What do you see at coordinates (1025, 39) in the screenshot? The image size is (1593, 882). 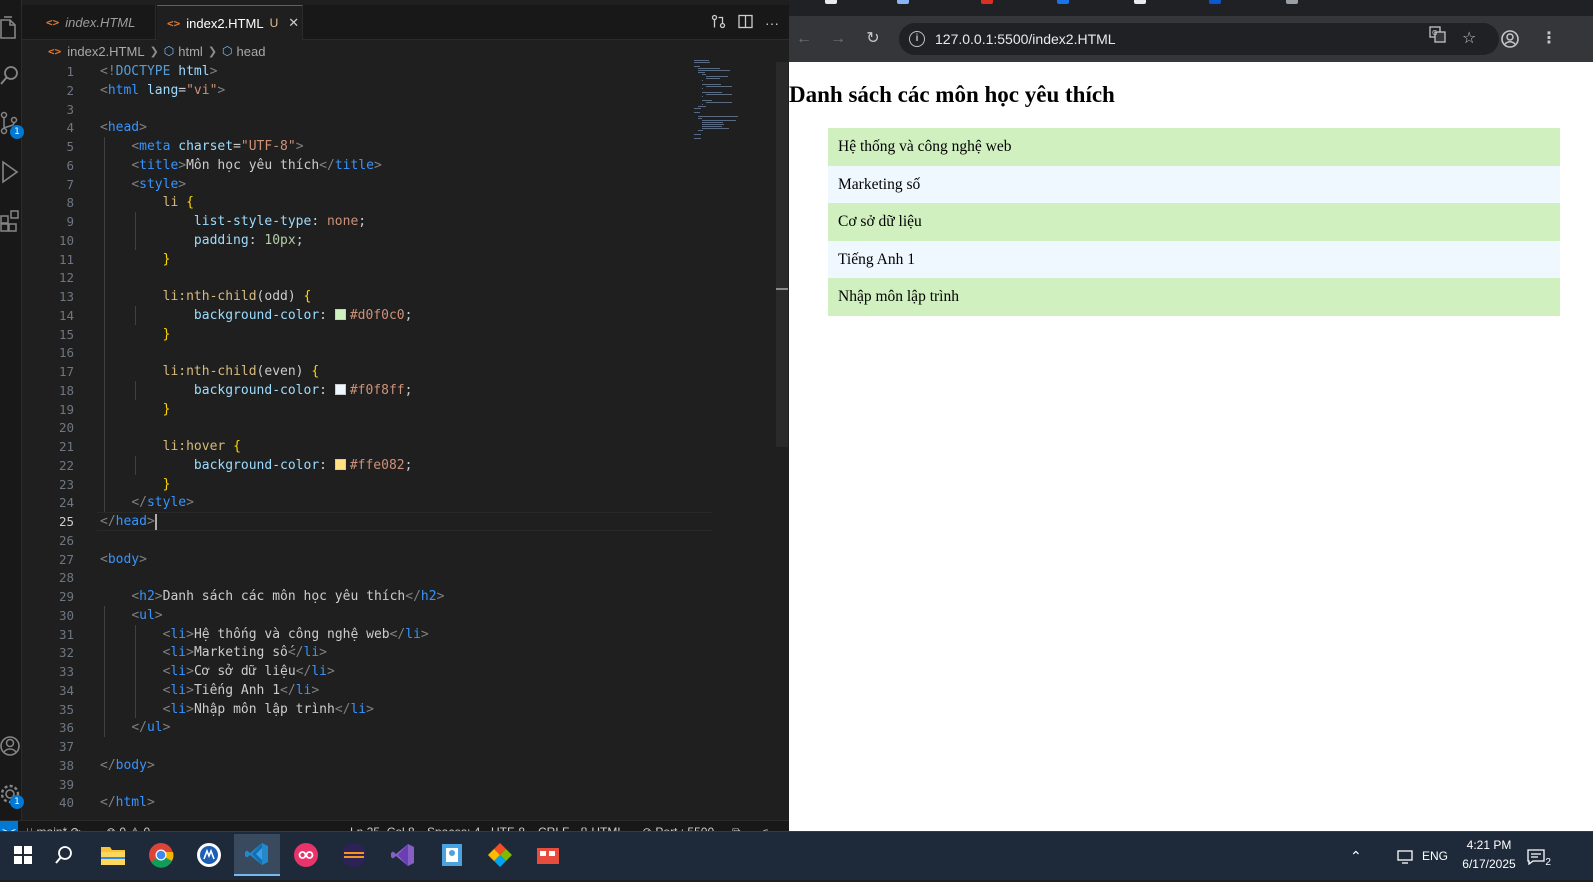 I see `url-text: 127.0.0.1:5500/index2.HTML` at bounding box center [1025, 39].